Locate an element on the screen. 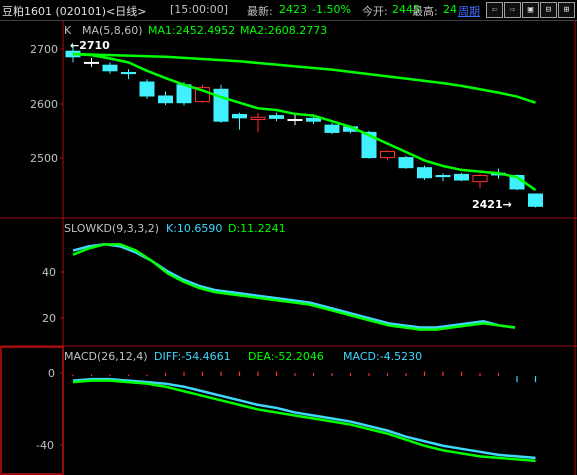 The width and height of the screenshot is (577, 475). kd-d-line is located at coordinates (294, 287).